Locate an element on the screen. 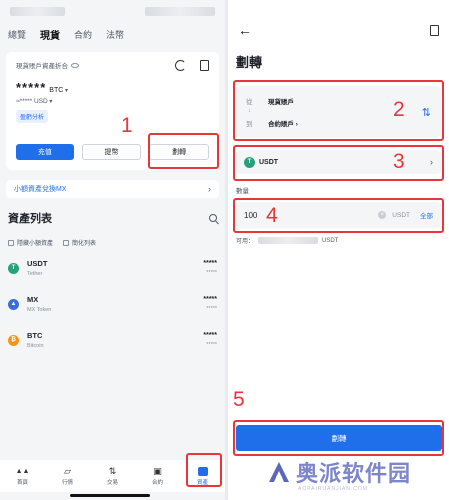 This screenshot has height=500, width=449. coin-symbol: USDT is located at coordinates (37, 263).